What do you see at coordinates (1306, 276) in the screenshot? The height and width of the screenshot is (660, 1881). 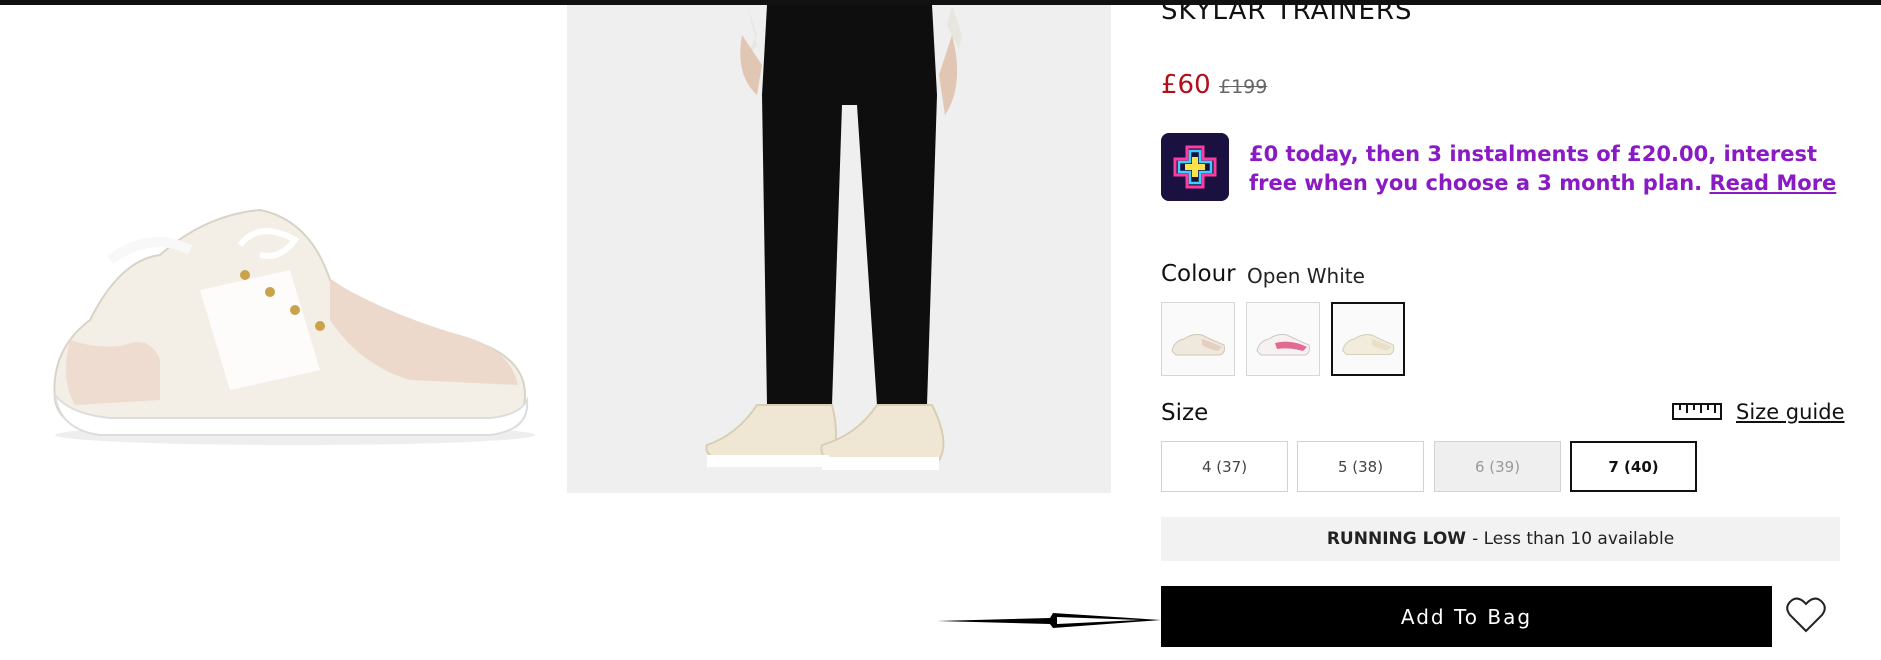 I see `colour-value: Open White` at bounding box center [1306, 276].